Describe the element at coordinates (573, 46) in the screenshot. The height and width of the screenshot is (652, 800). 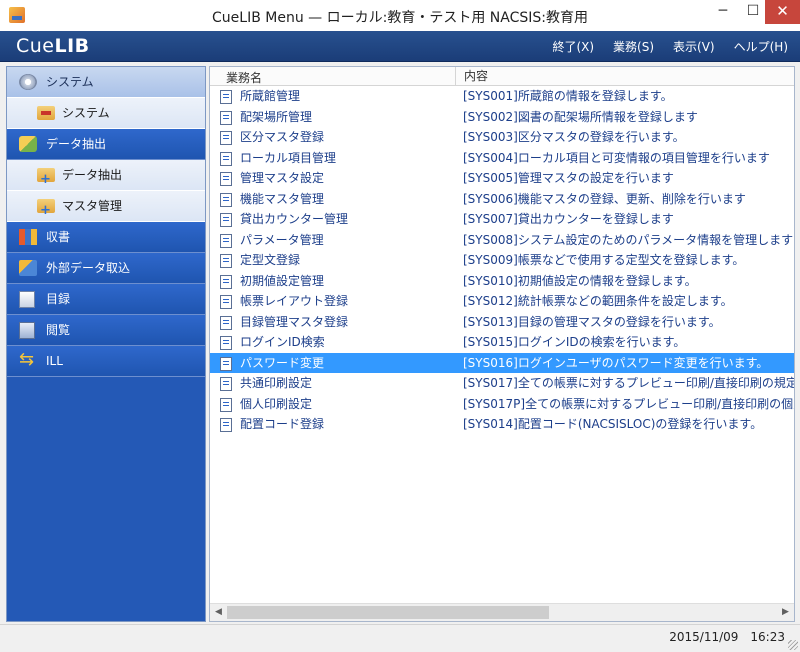
I see `menu-exit: 終了(X)` at that location.